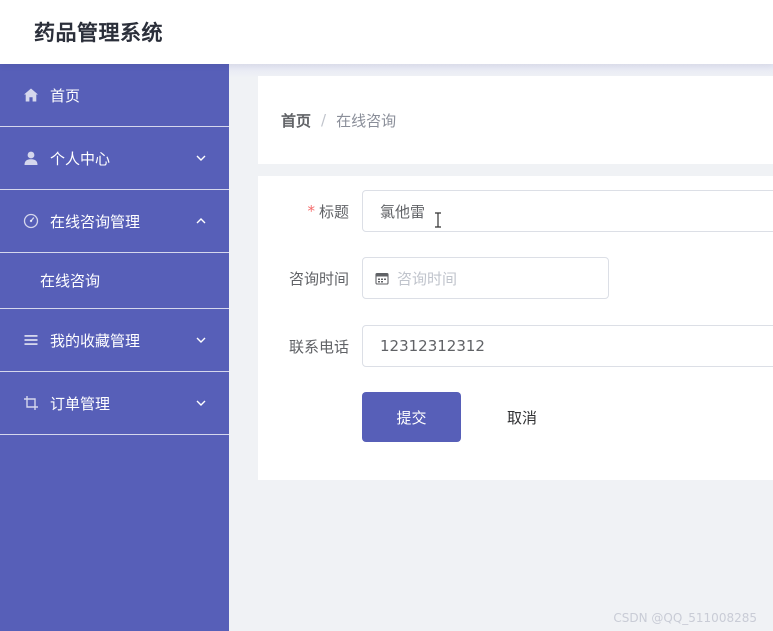 The width and height of the screenshot is (773, 631). I want to click on title-label-text: 标题, so click(333, 211).